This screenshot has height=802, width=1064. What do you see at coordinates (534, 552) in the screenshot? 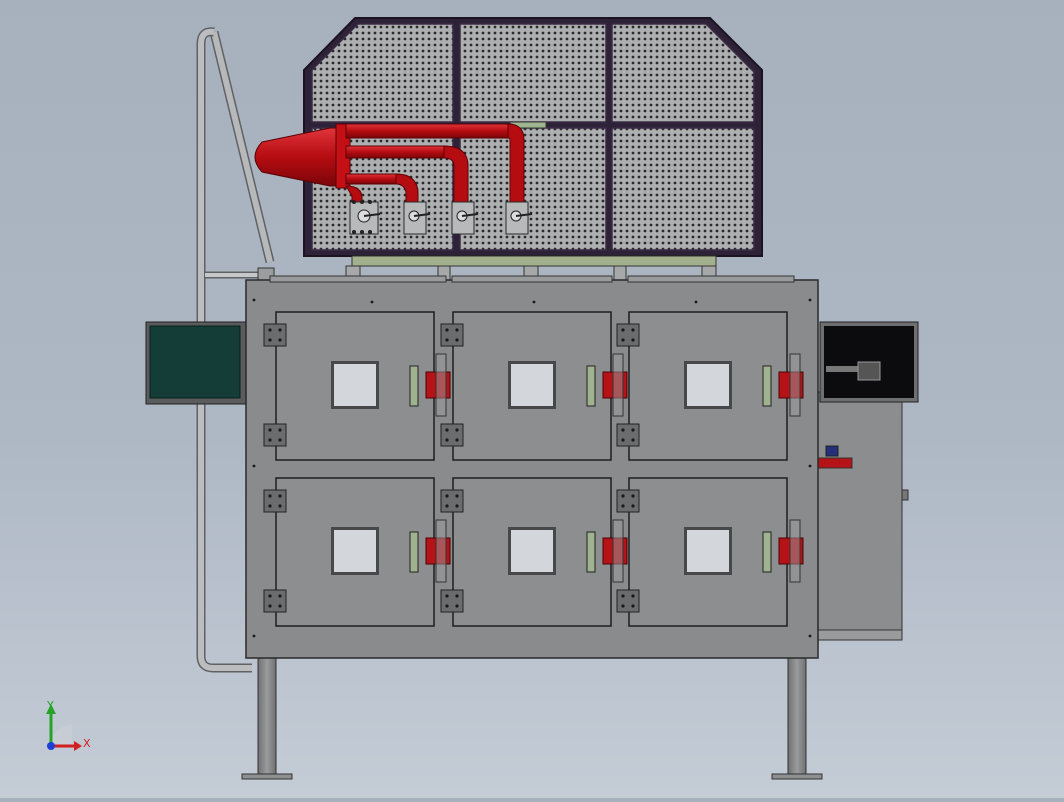
I see `door-row2-col2` at bounding box center [534, 552].